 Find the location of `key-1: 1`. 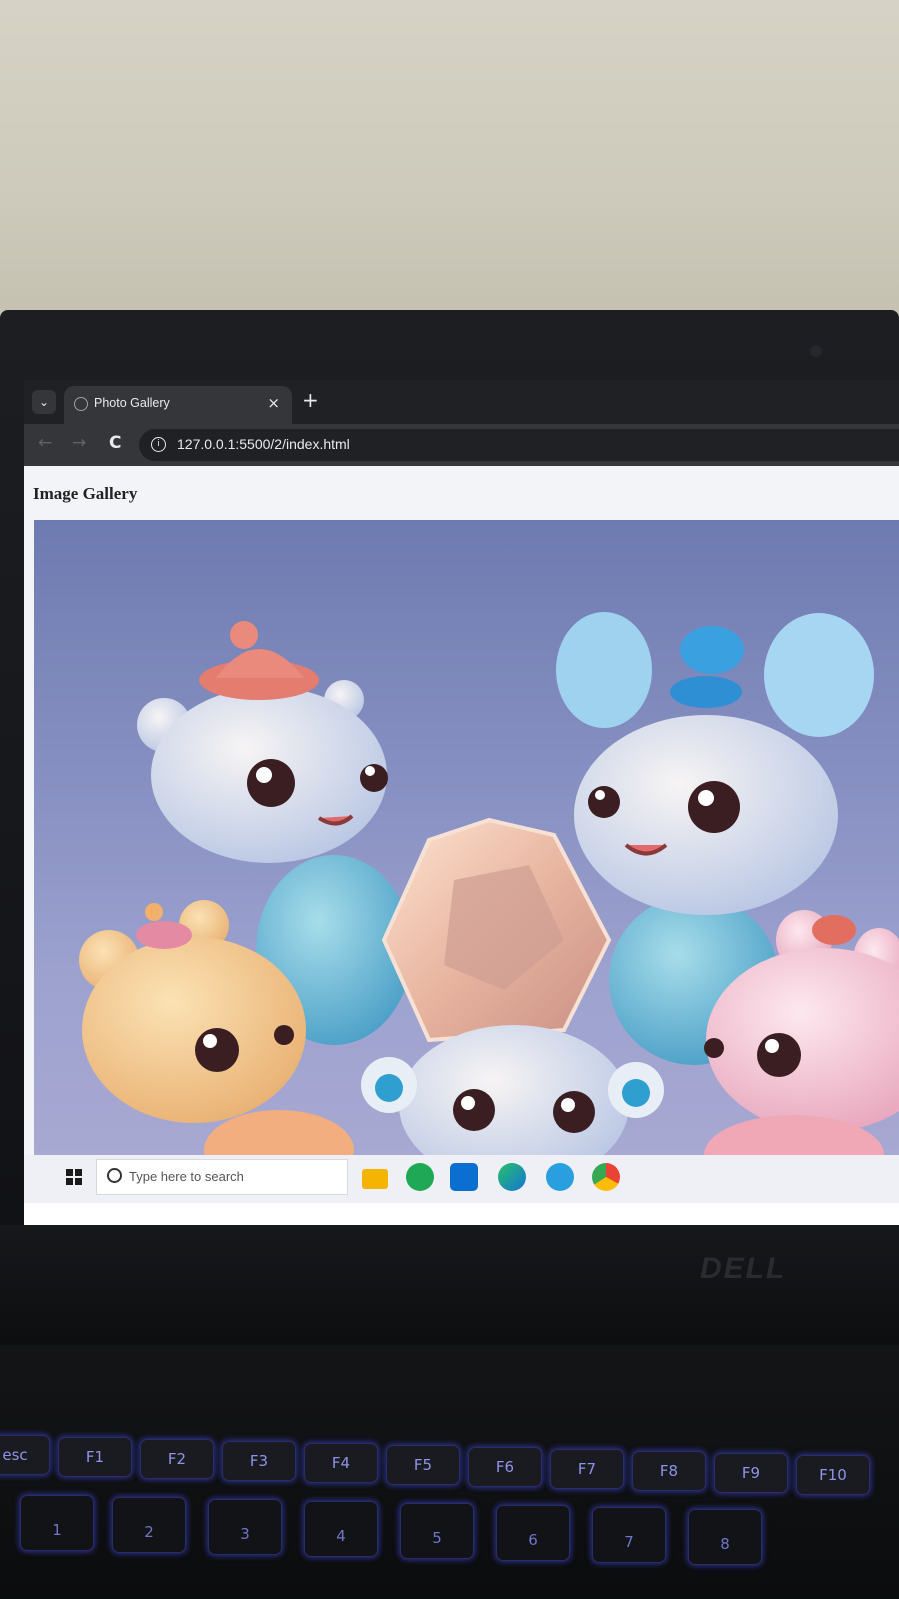

key-1: 1 is located at coordinates (57, 1523).